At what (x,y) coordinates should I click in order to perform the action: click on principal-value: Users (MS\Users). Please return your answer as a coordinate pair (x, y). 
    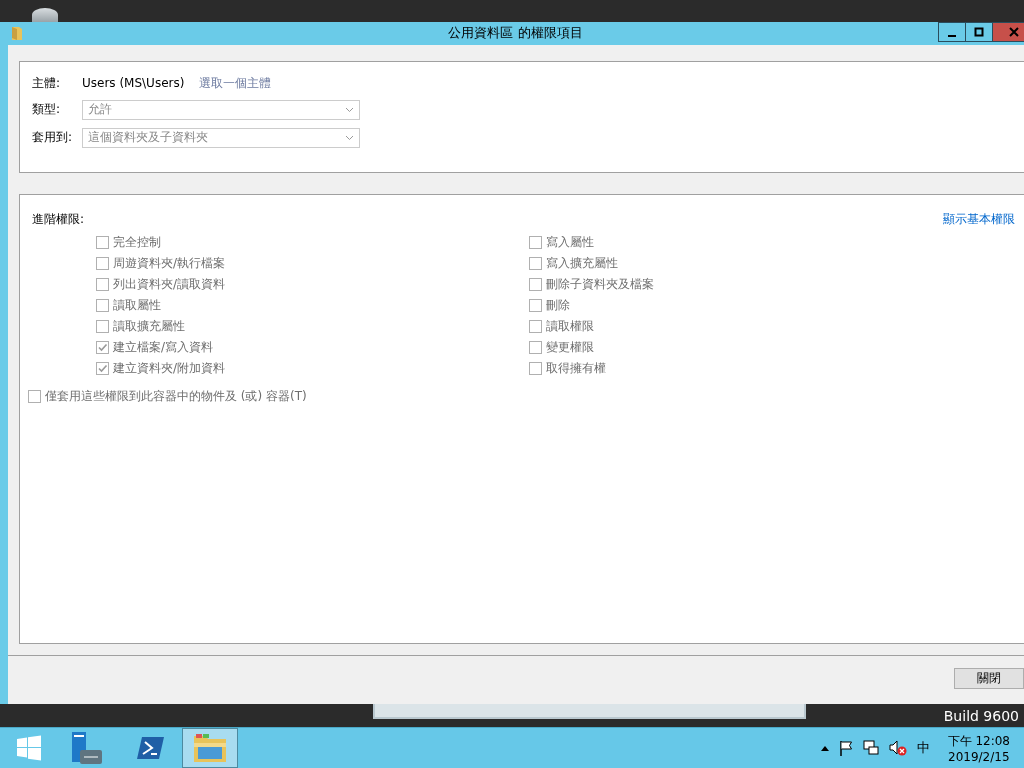
    Looking at the image, I should click on (133, 83).